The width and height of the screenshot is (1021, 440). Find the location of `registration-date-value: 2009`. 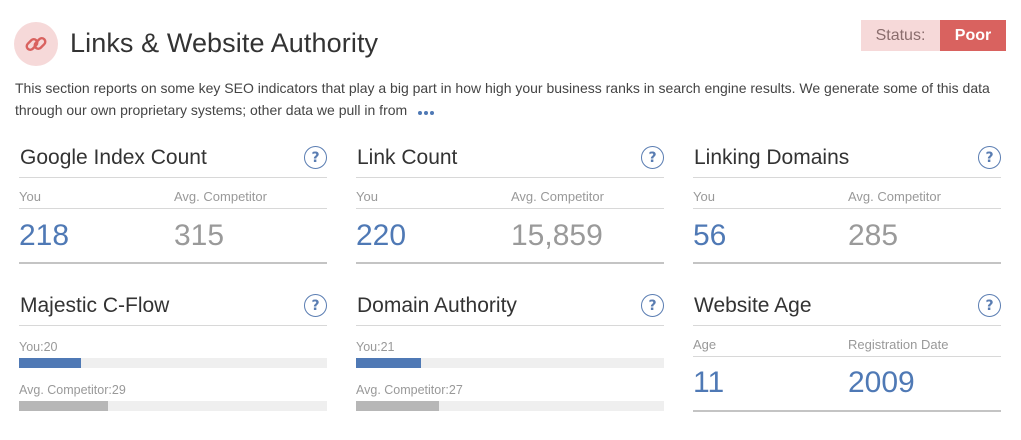

registration-date-value: 2009 is located at coordinates (881, 382).